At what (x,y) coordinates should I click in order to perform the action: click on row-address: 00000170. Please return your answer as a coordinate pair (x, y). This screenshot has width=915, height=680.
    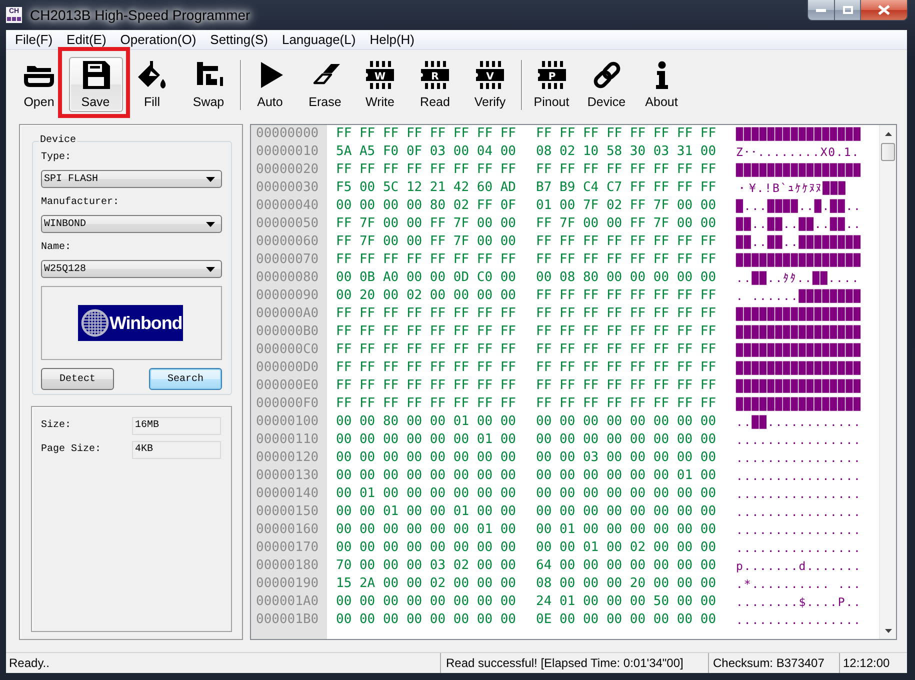
    Looking at the image, I should click on (287, 548).